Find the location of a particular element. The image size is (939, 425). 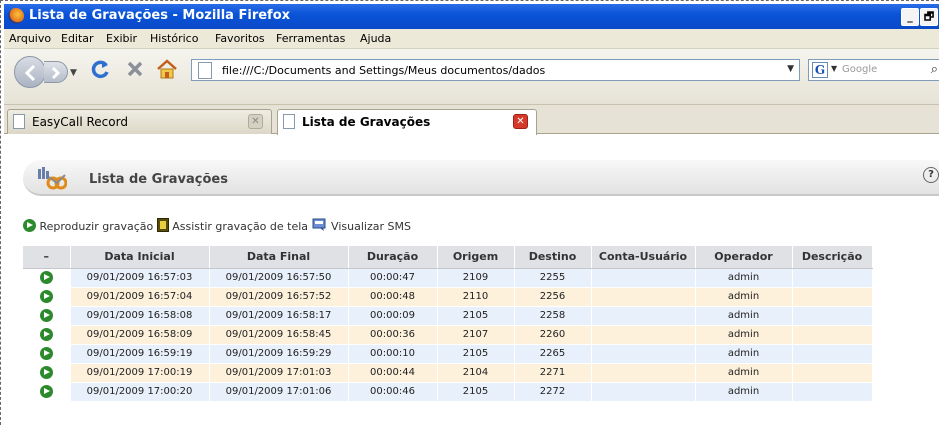

home-icon is located at coordinates (167, 69).